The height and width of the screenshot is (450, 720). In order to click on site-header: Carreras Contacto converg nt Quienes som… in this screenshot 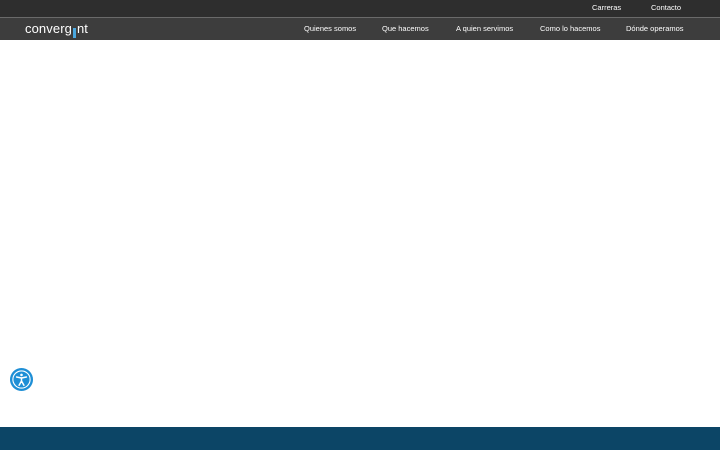, I will do `click(360, 20)`.